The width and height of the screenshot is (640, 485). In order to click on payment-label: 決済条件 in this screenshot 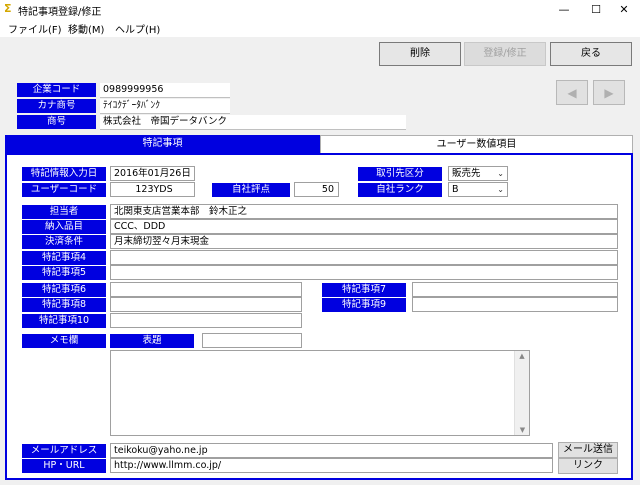, I will do `click(64, 242)`.